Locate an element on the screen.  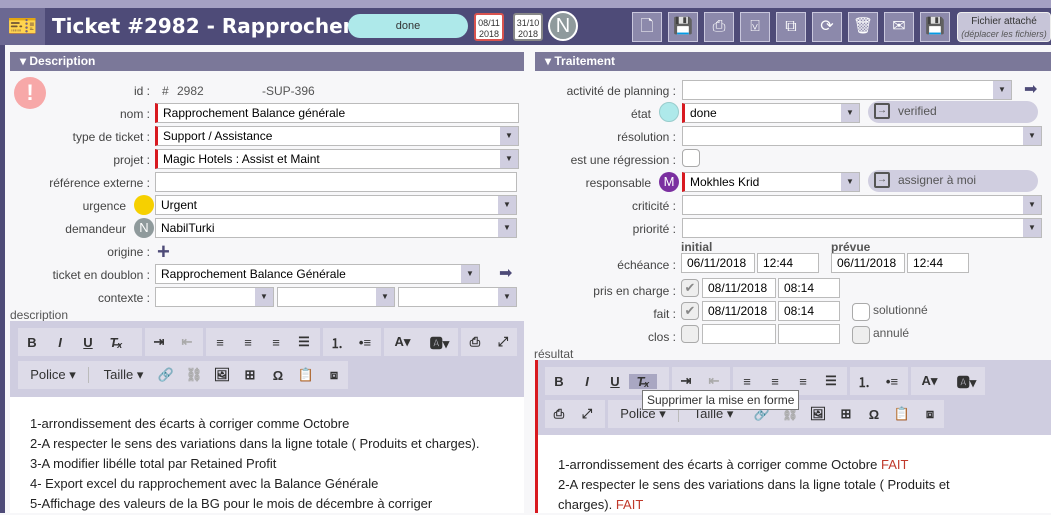
fait-checkbox: ✔ is located at coordinates (690, 311).